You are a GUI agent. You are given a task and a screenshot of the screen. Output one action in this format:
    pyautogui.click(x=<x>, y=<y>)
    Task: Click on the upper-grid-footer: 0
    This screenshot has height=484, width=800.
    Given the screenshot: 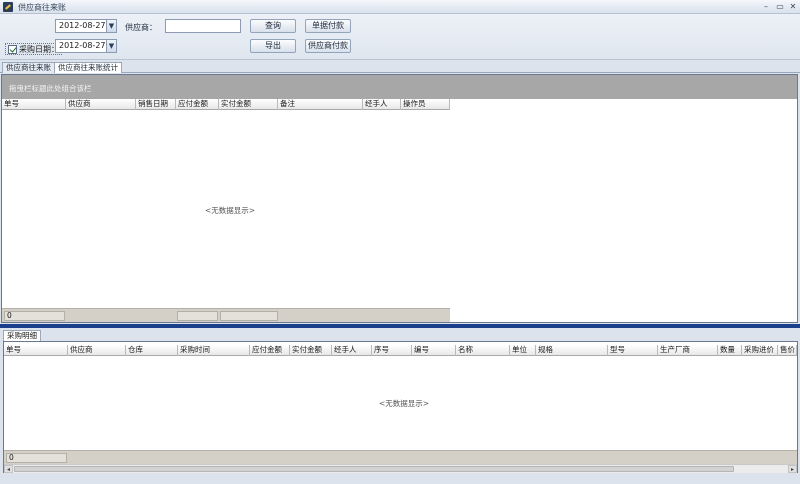 What is the action you would take?
    pyautogui.click(x=226, y=315)
    